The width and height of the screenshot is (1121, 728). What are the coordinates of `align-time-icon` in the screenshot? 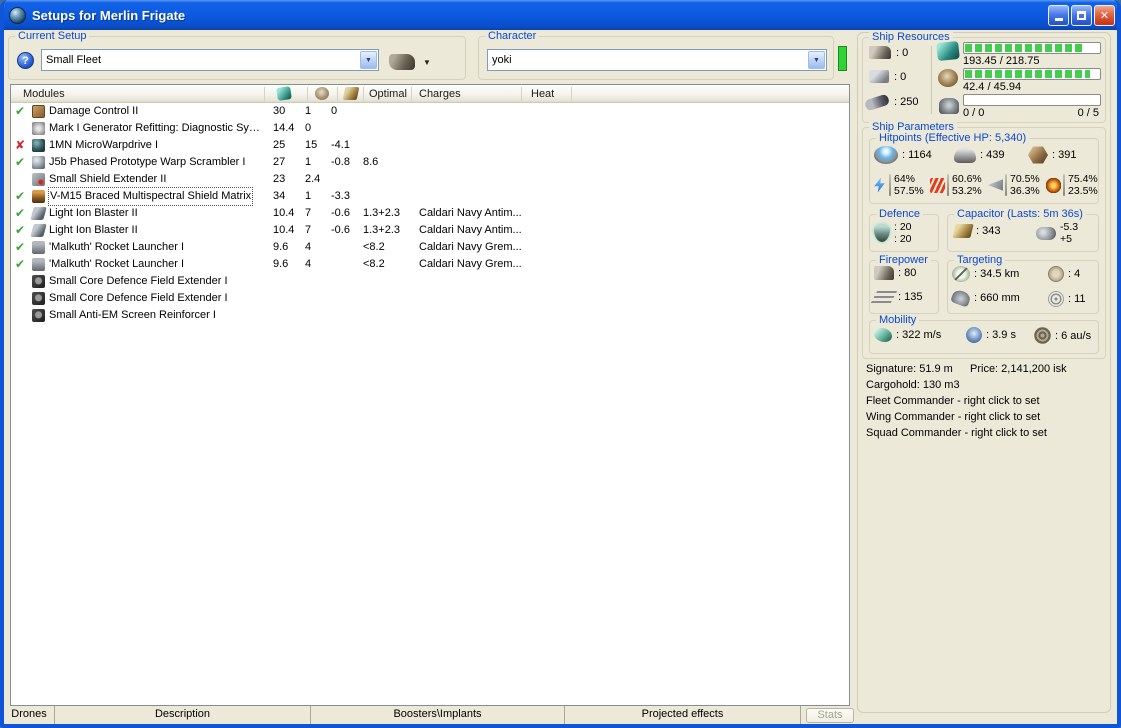 It's located at (974, 335).